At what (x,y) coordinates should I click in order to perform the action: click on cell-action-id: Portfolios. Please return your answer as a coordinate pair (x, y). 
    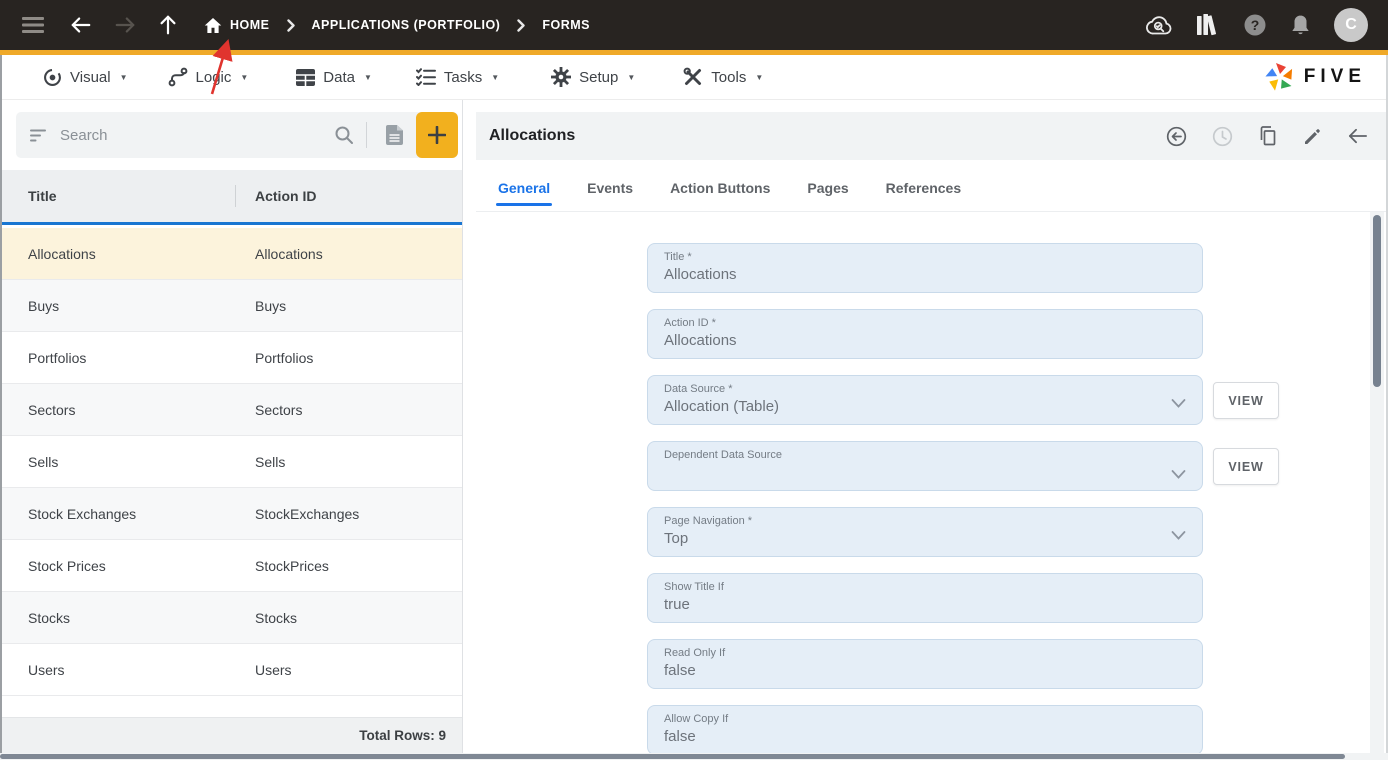
    Looking at the image, I should click on (284, 357).